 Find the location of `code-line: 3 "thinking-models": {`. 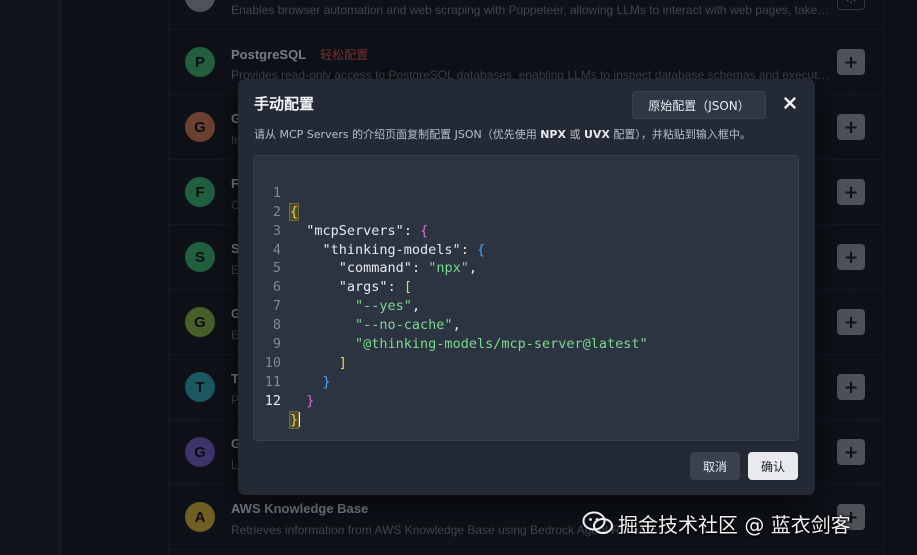

code-line: 3 "thinking-models": { is located at coordinates (526, 230).